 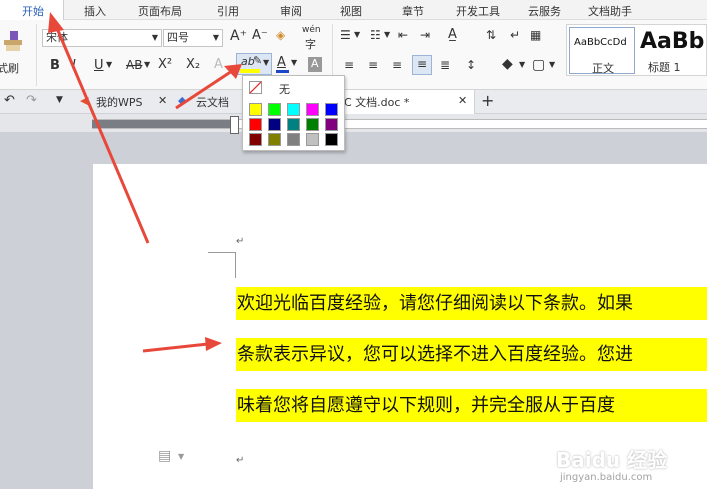 I want to click on shading-bucket-icon: ◆, so click(x=507, y=64).